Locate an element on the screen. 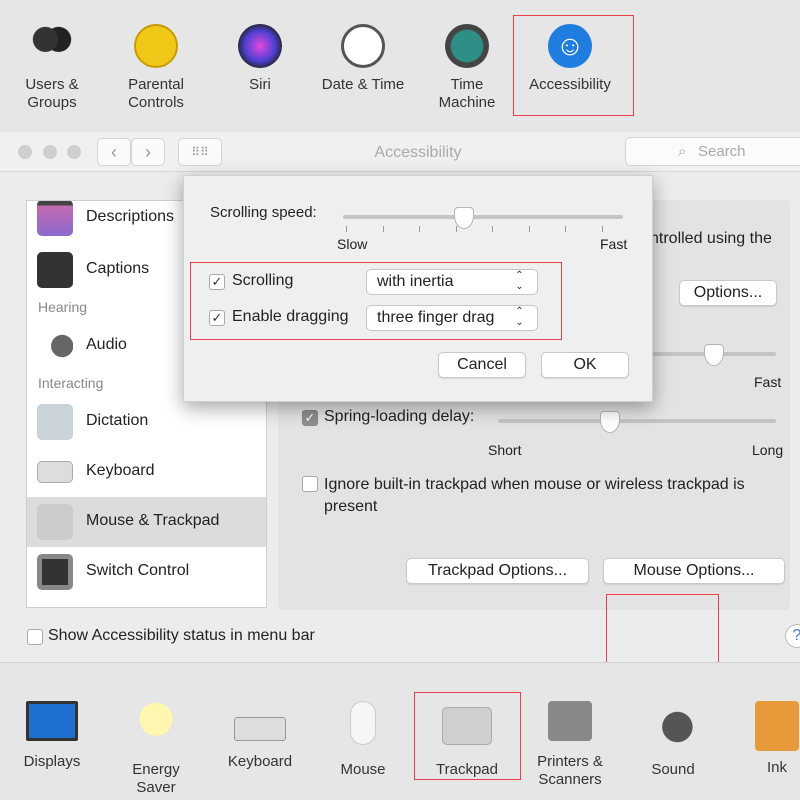  short-label: Short is located at coordinates (505, 450).